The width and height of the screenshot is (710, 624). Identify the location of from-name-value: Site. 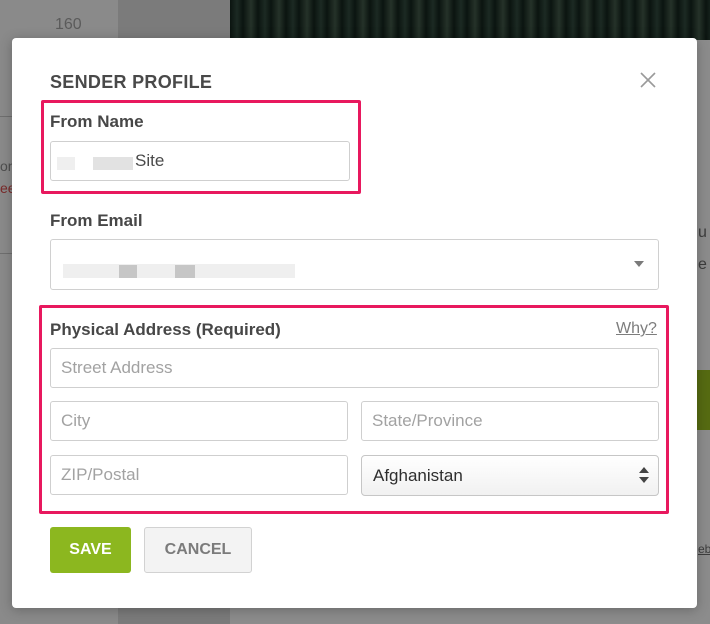
(150, 160).